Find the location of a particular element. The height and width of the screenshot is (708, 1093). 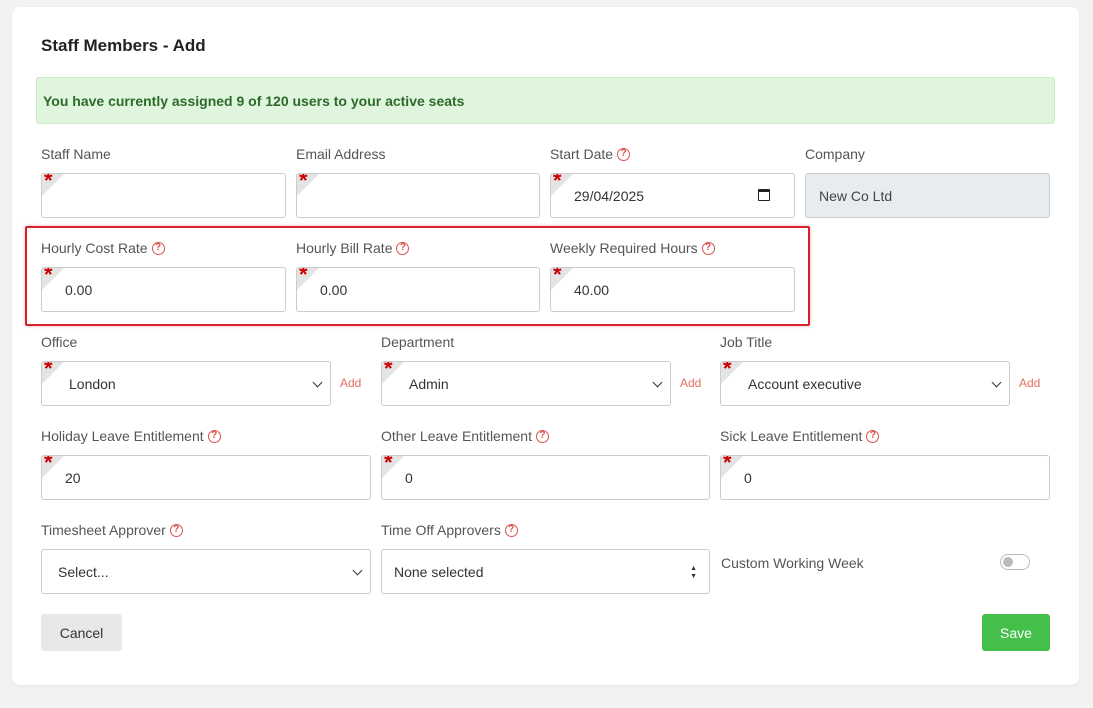

time-off-approvers-label-text: Time Off Approvers is located at coordinates (441, 530).